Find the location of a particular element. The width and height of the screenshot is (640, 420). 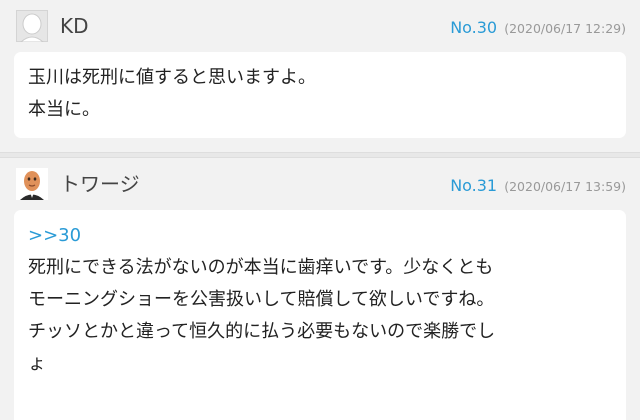

post-timestamp: (2020/06/17 12:29) is located at coordinates (565, 28).